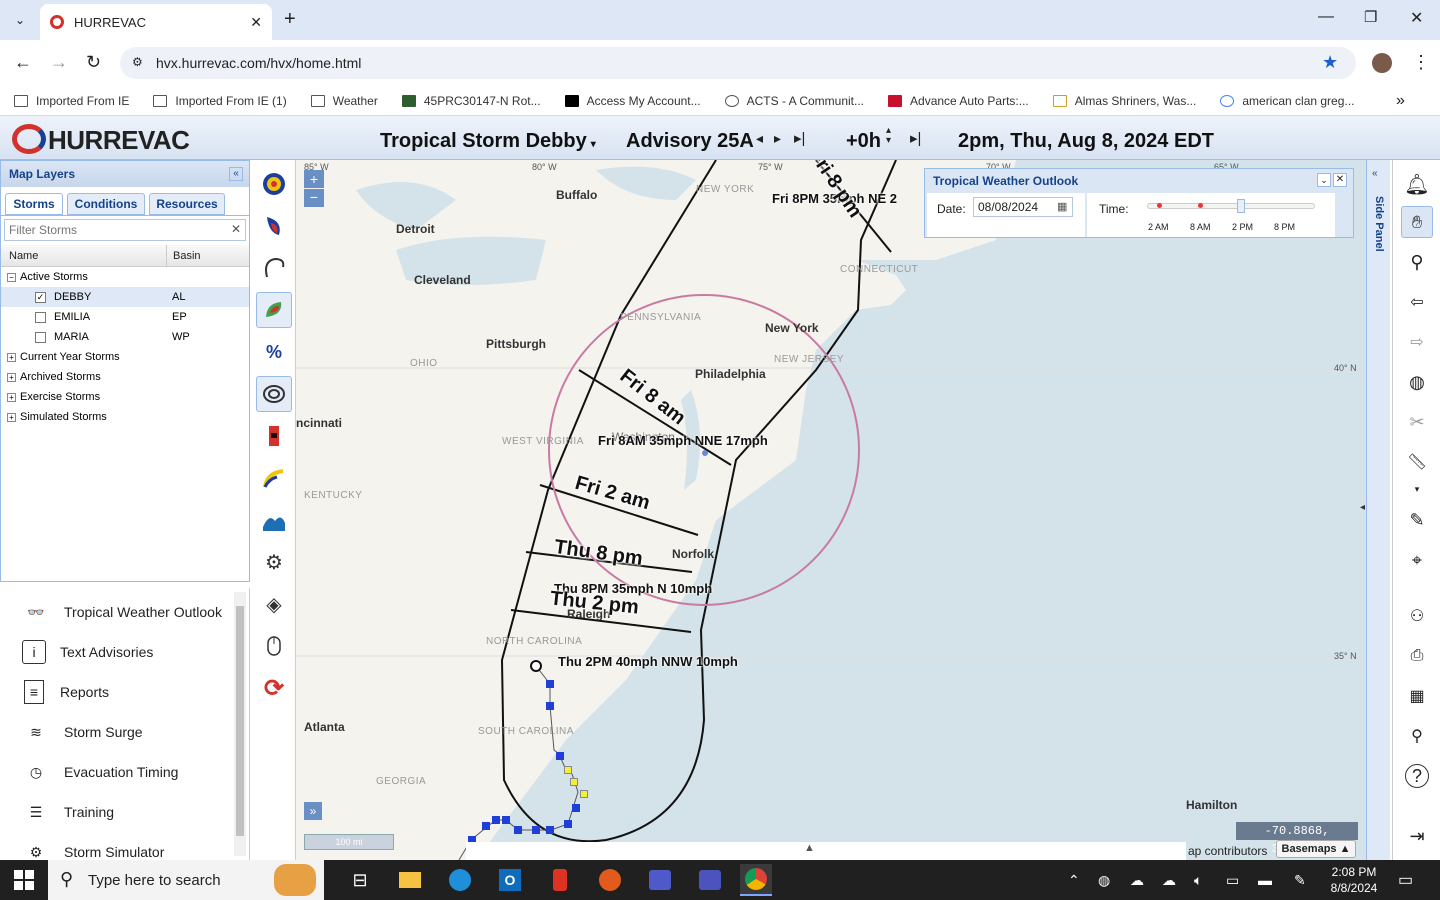  I want to click on collapse-icon: −, so click(11, 277).